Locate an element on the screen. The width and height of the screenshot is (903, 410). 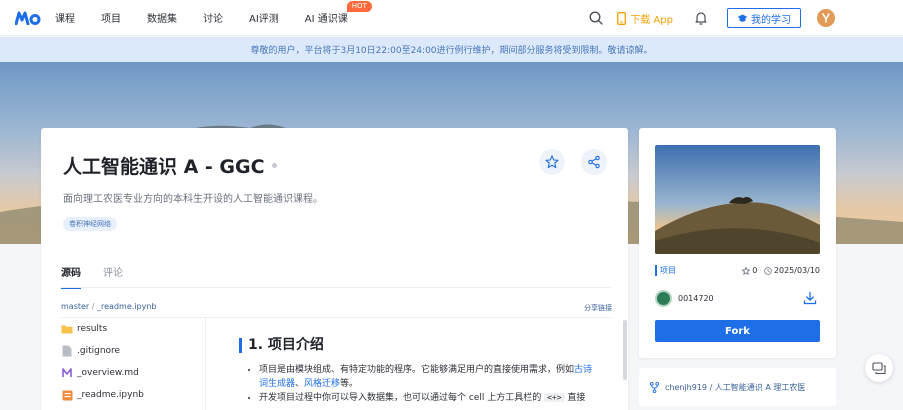
bullet-text: 项目是由模块组成、有特定功能的程序。它能够满足用户的直接使用需求，例如 is located at coordinates (417, 370).